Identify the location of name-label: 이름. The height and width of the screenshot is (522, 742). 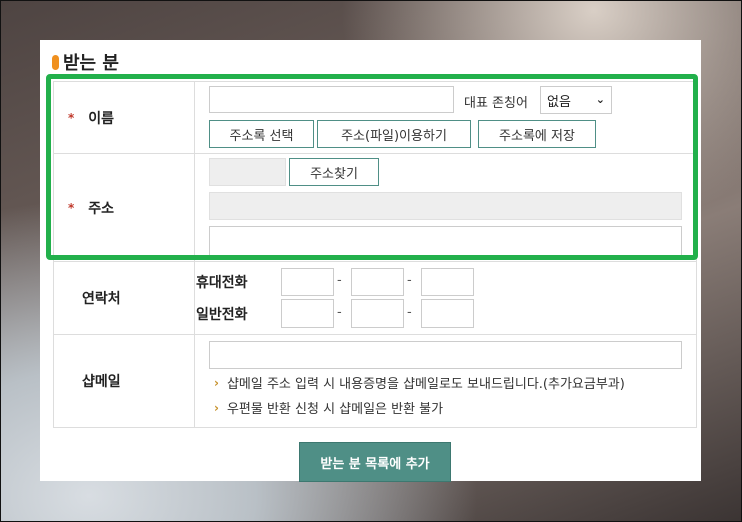
(101, 118).